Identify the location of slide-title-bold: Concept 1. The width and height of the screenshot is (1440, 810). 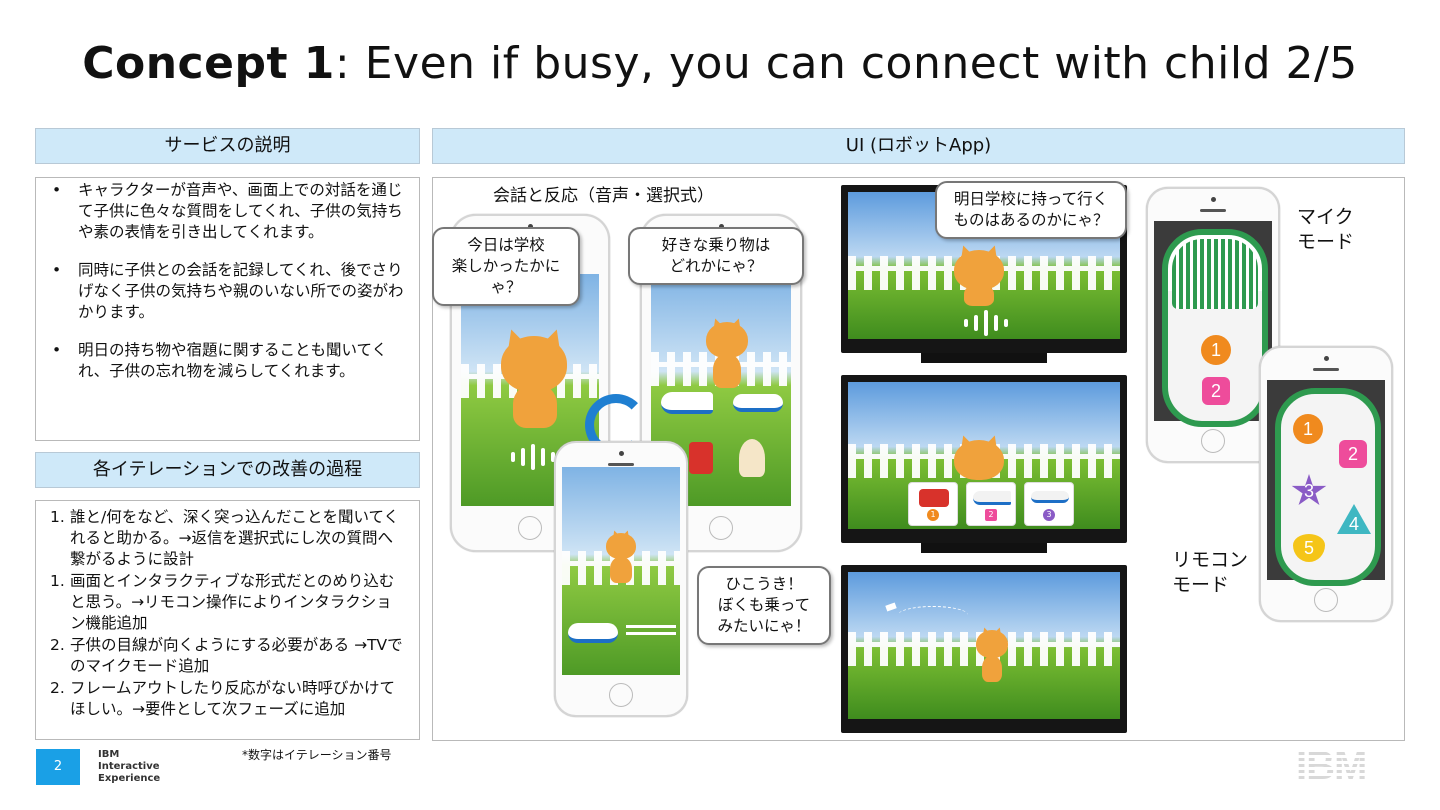
(208, 63).